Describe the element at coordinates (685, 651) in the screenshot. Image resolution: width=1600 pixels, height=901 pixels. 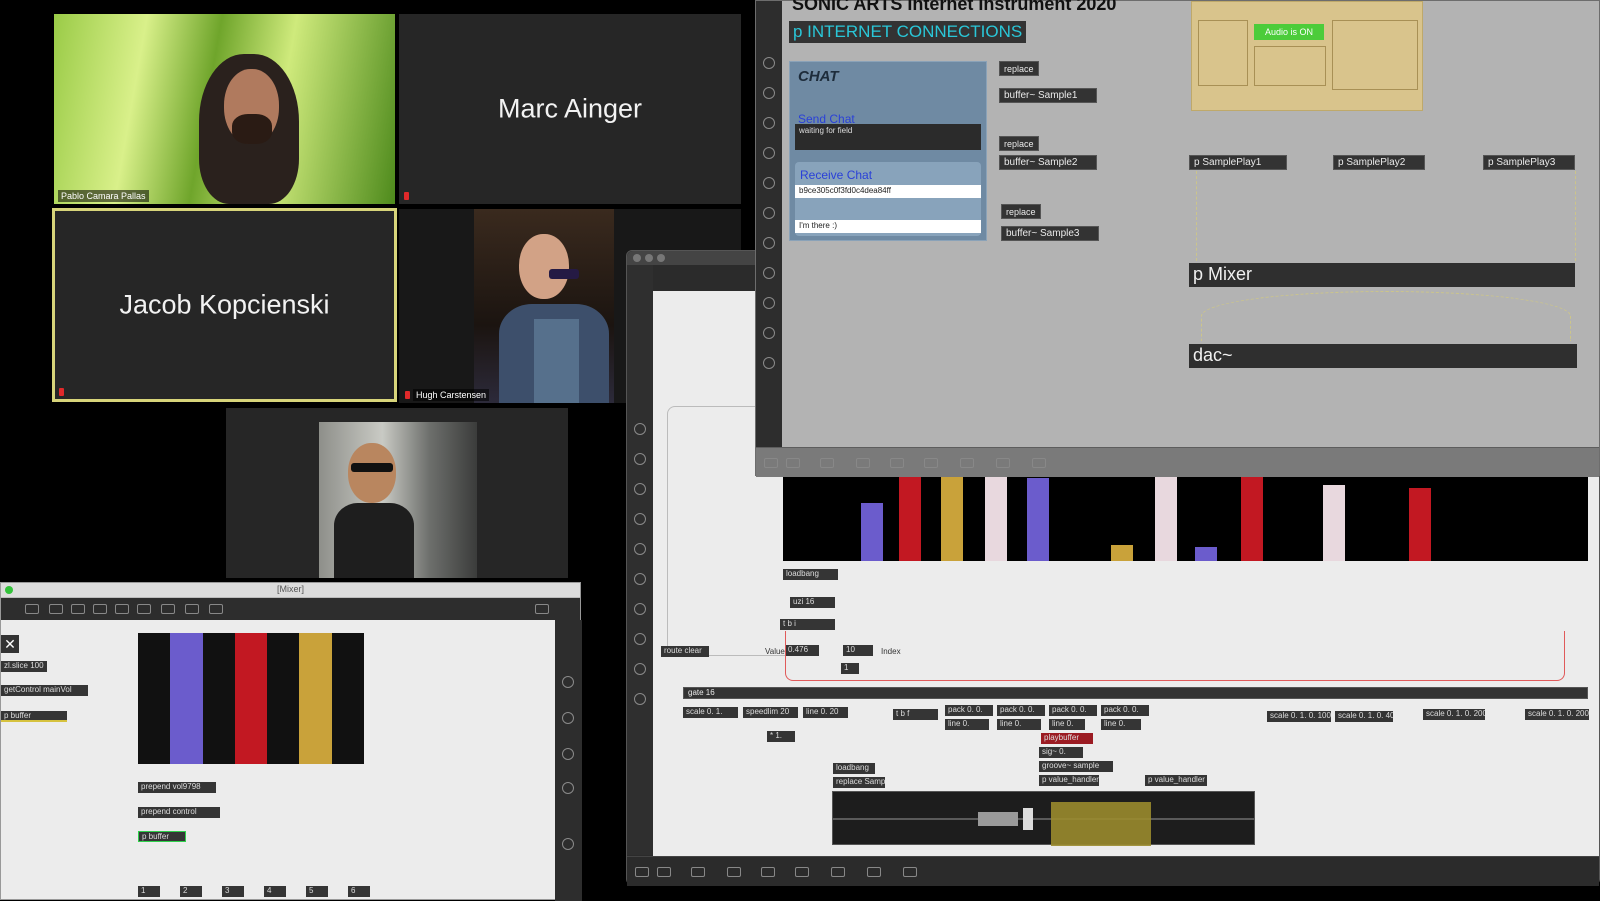
I see `patch-object: route clear` at that location.